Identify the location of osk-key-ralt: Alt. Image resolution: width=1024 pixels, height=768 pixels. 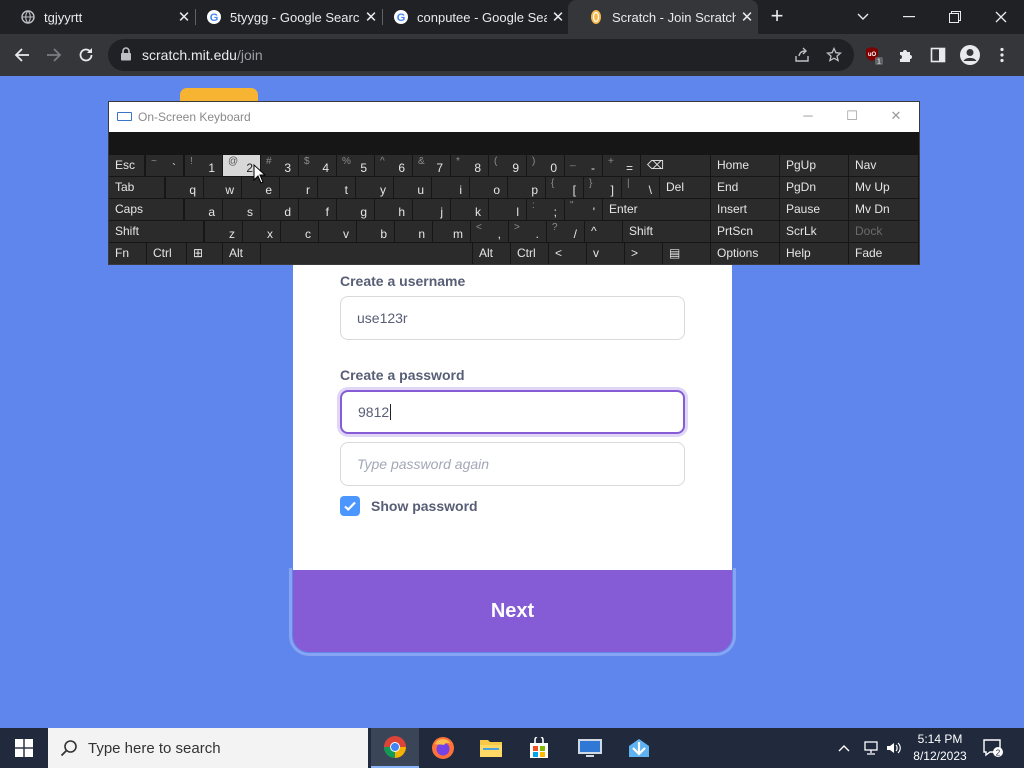
(491, 253).